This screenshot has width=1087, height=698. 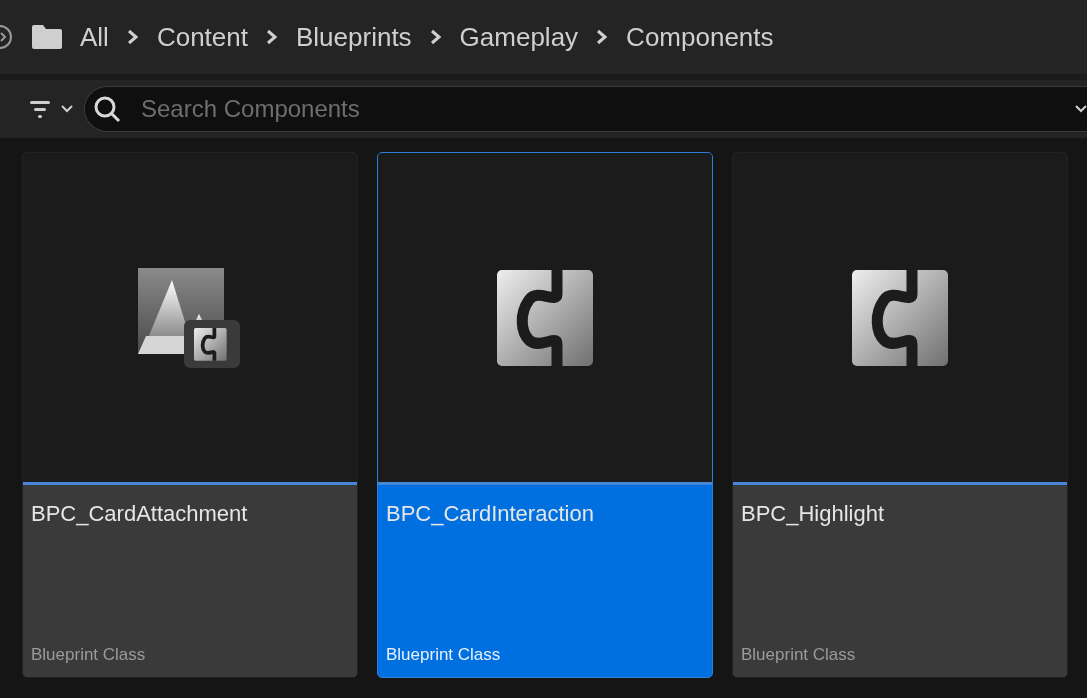 I want to click on asset-name: BPC_CardAttachment, so click(x=140, y=514).